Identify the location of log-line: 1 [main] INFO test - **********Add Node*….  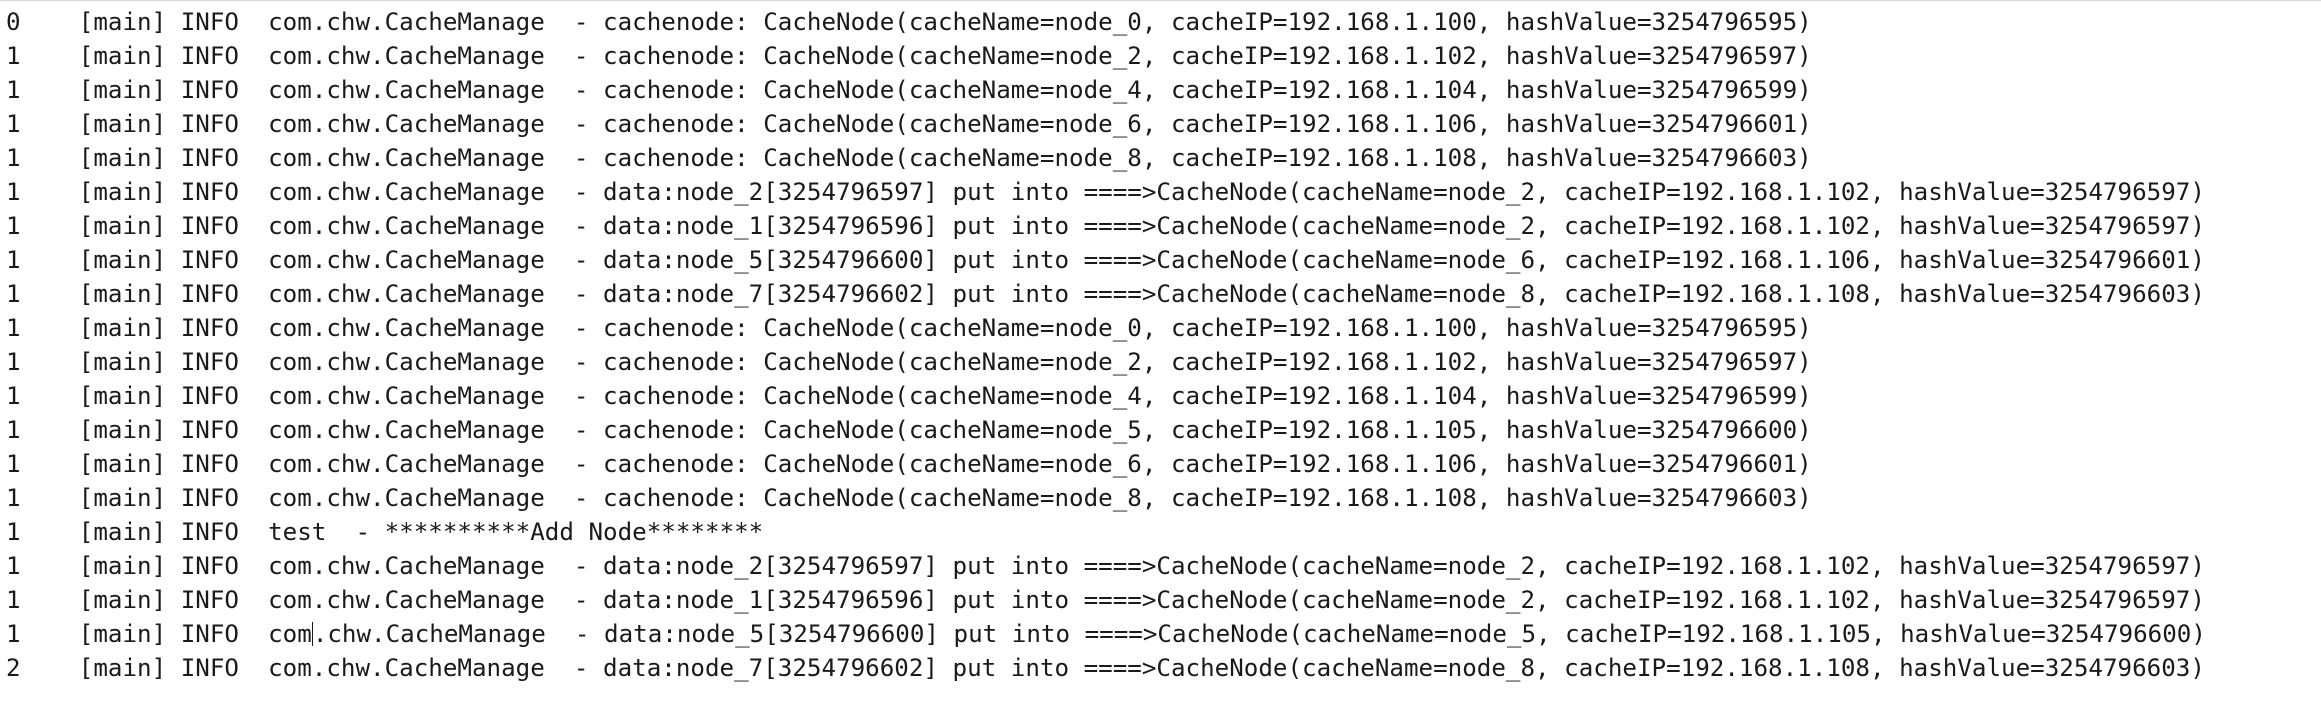
(385, 532).